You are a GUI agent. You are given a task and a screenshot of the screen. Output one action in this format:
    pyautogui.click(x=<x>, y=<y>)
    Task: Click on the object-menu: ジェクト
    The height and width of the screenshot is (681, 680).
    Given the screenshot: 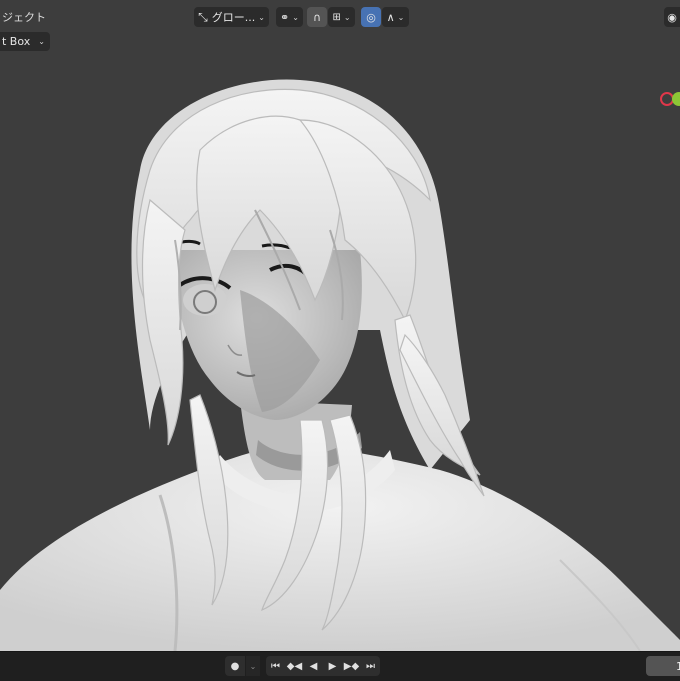 What is the action you would take?
    pyautogui.click(x=24, y=17)
    